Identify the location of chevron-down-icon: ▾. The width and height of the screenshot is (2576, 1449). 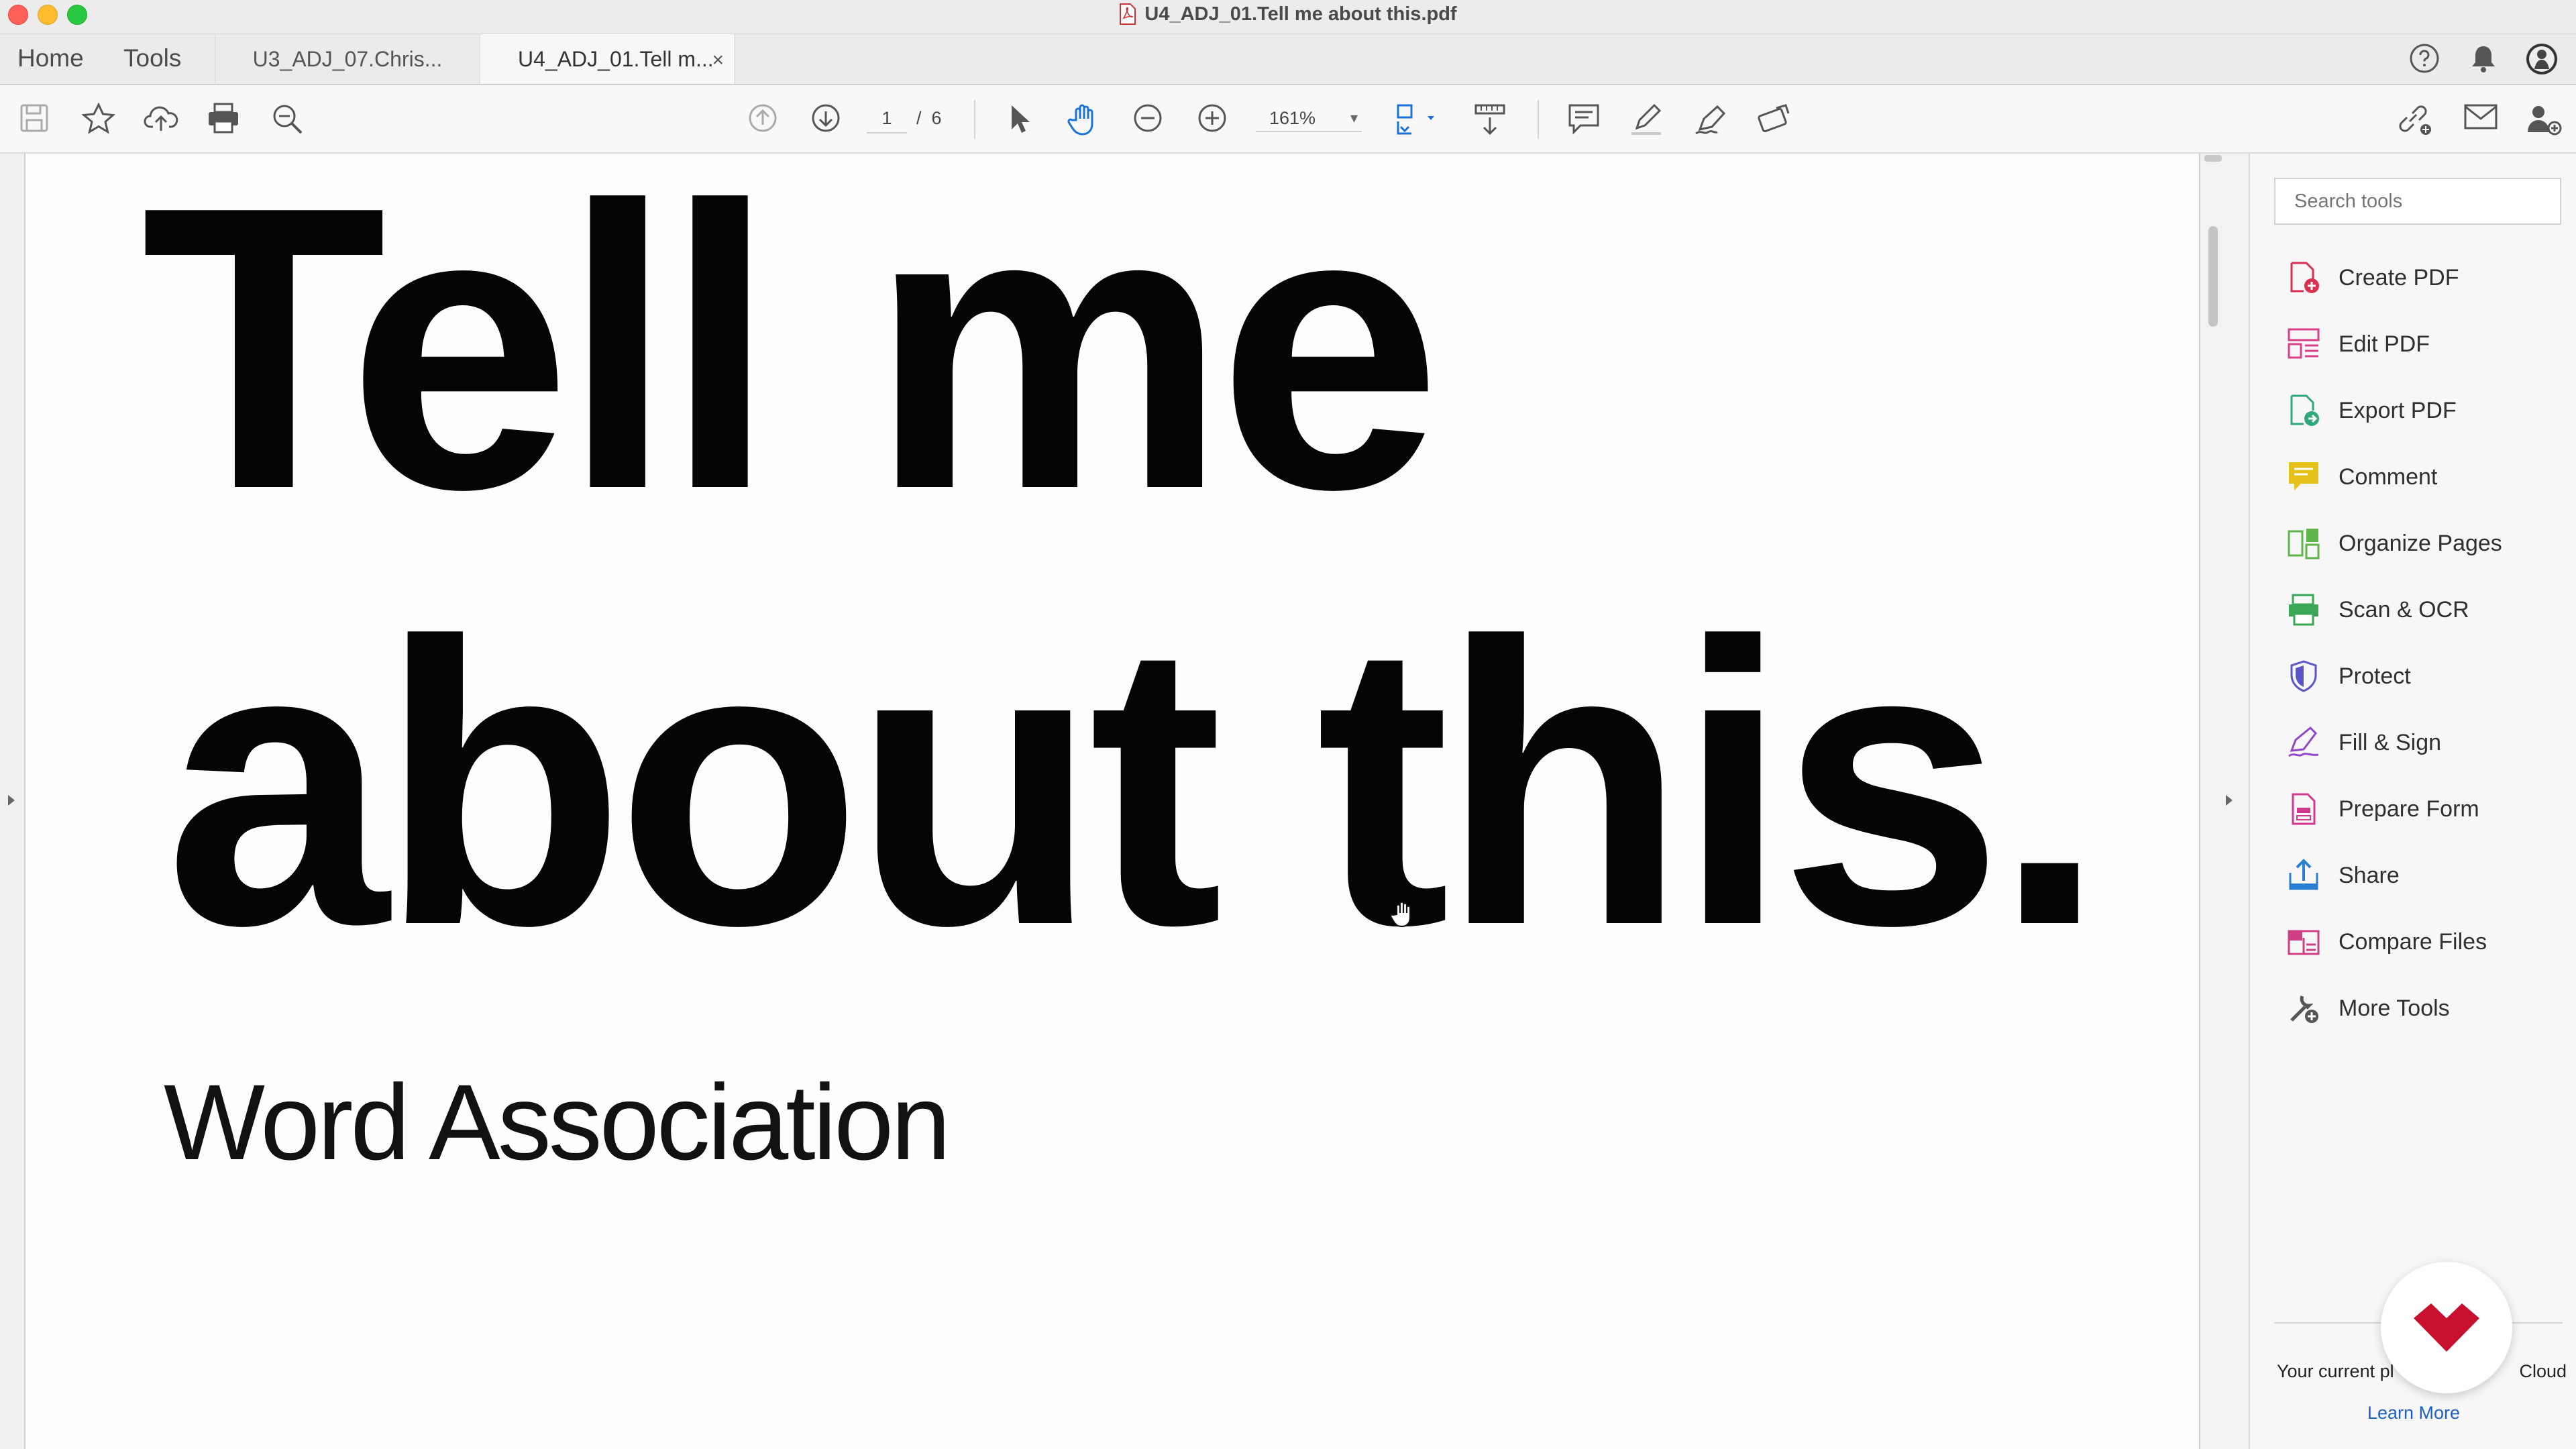
(1354, 117).